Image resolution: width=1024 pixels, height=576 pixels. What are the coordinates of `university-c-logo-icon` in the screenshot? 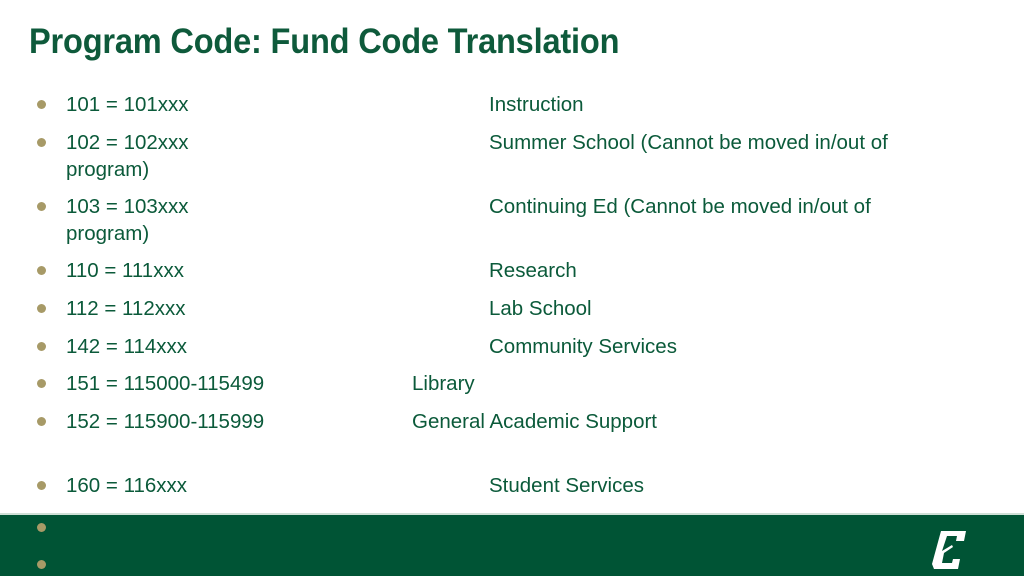 It's located at (949, 550).